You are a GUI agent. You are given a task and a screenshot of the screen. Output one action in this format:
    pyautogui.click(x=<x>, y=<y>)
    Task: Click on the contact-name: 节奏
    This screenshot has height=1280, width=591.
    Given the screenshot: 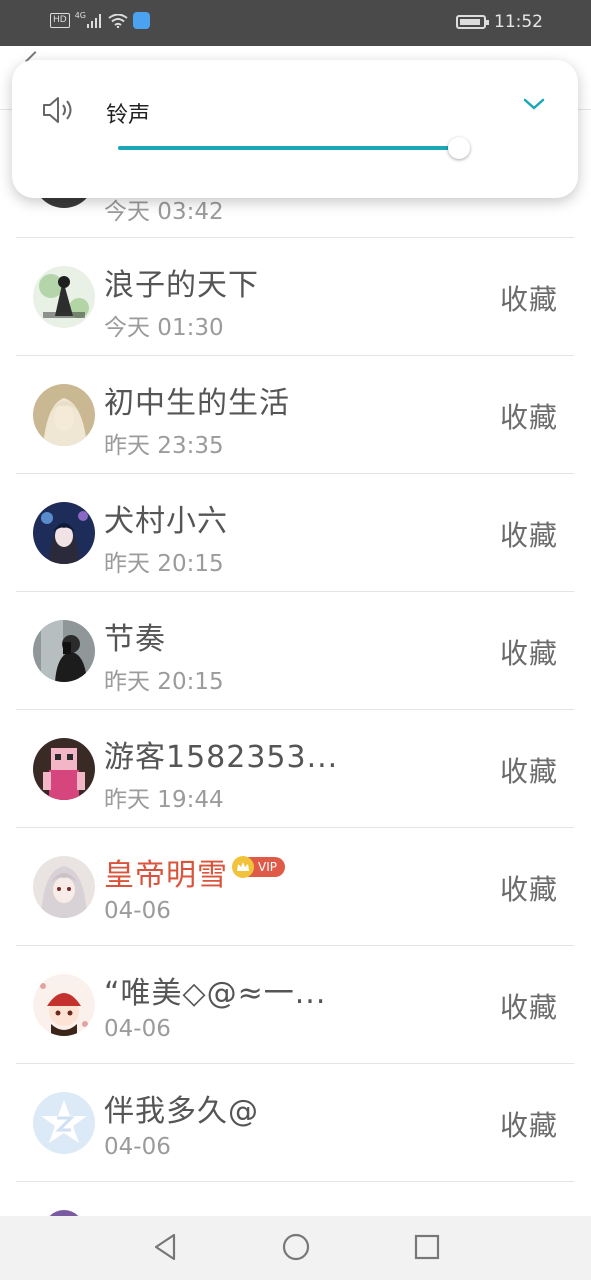 What is the action you would take?
    pyautogui.click(x=135, y=639)
    